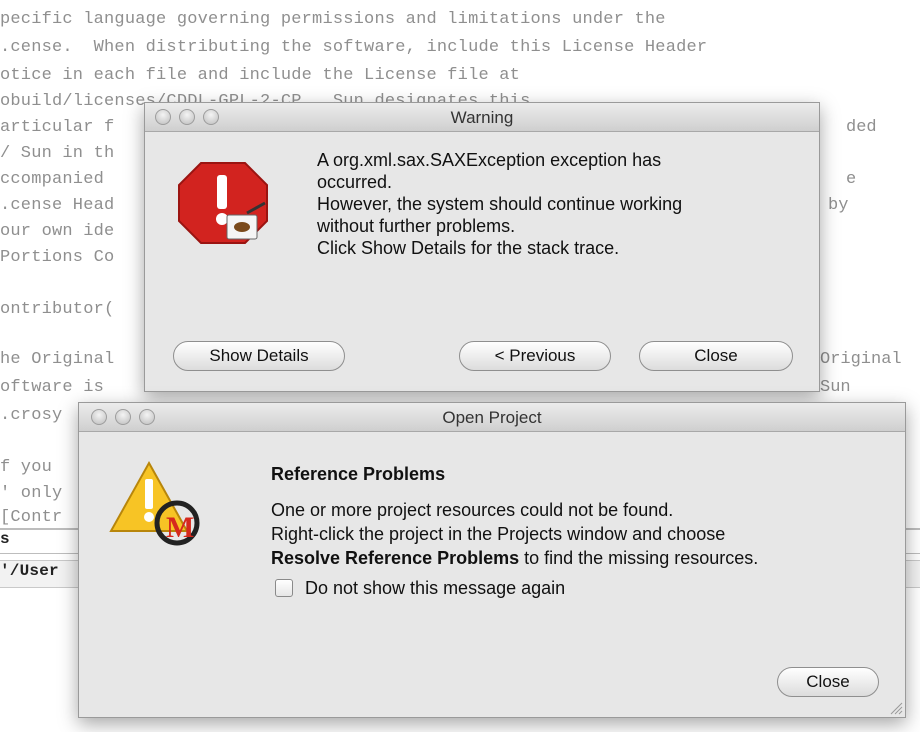 Image resolution: width=920 pixels, height=732 pixels. What do you see at coordinates (31, 517) in the screenshot?
I see `code-line: [Contr` at bounding box center [31, 517].